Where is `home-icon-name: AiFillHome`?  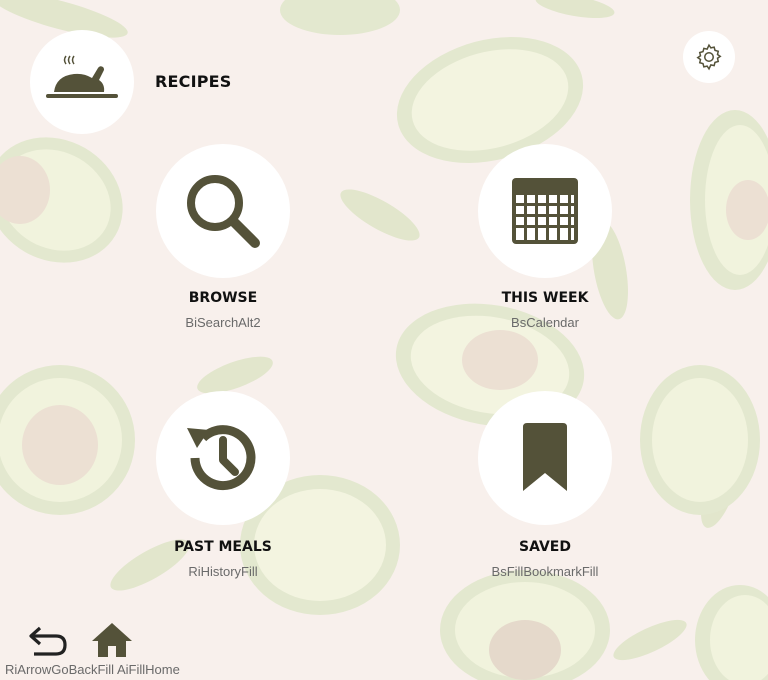
home-icon-name: AiFillHome is located at coordinates (148, 669).